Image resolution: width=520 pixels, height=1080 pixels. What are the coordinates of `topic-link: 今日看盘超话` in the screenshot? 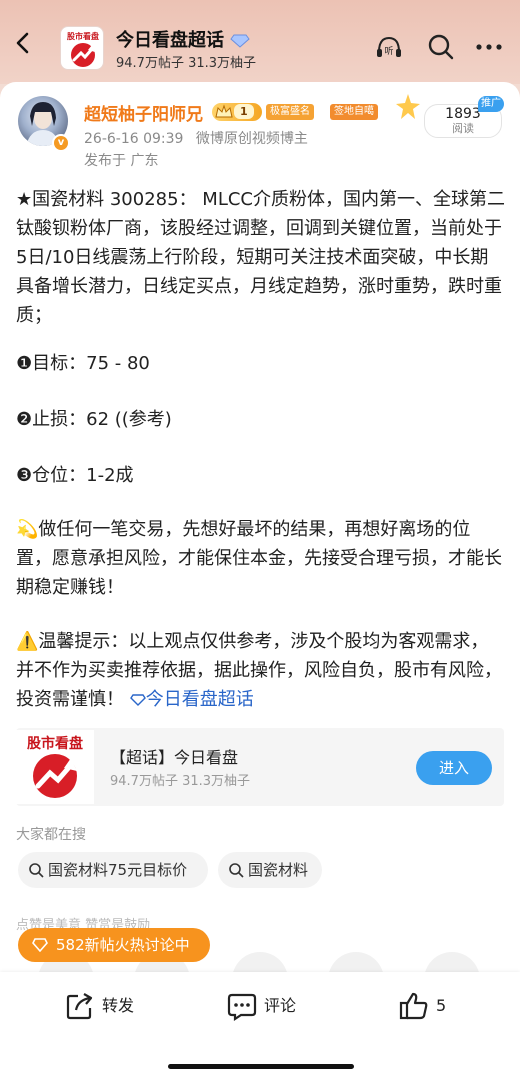 It's located at (191, 699).